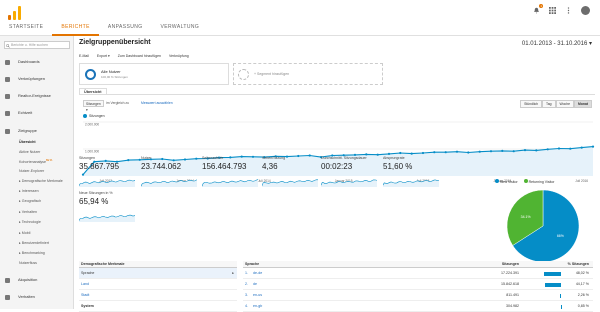 The height and width of the screenshot is (312, 600). What do you see at coordinates (37, 131) in the screenshot?
I see `sidebar-item-audience: Zielgruppe` at bounding box center [37, 131].